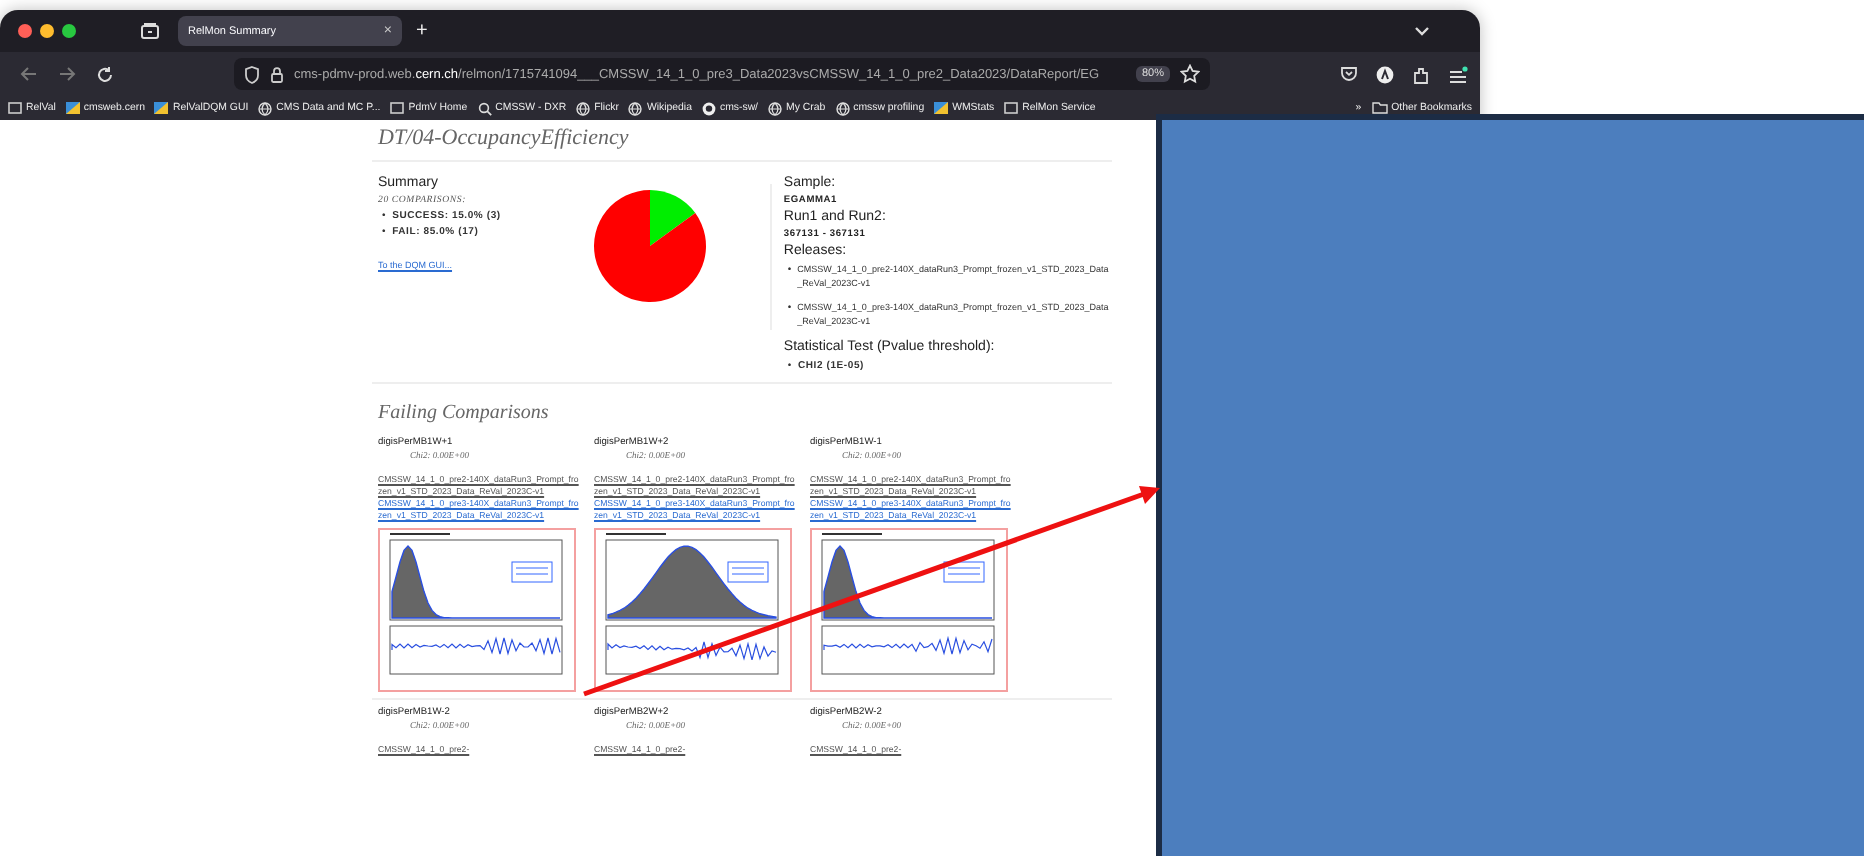 The height and width of the screenshot is (856, 1864). What do you see at coordinates (1349, 74) in the screenshot?
I see `pocket-icon` at bounding box center [1349, 74].